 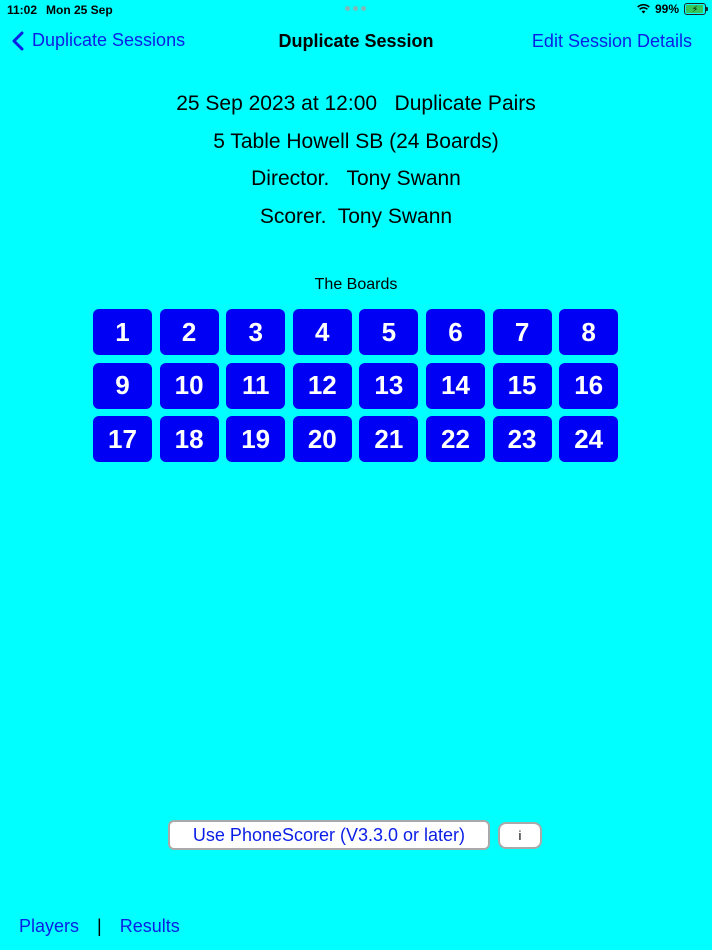 What do you see at coordinates (455, 385) in the screenshot?
I see `board-button: 14` at bounding box center [455, 385].